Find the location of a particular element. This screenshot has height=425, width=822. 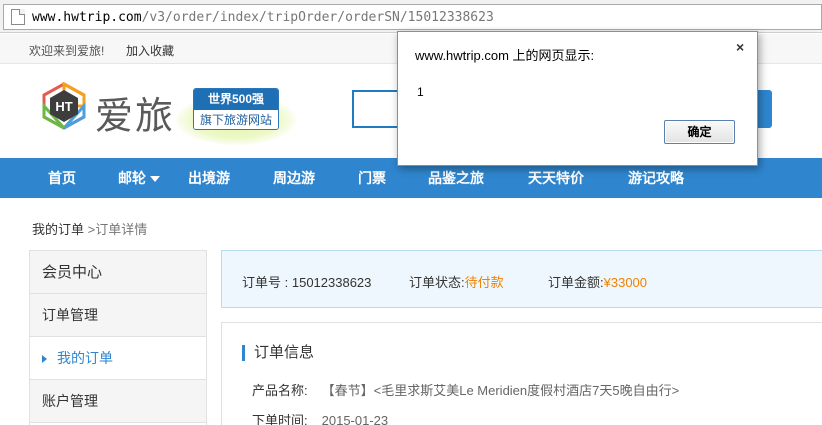

sidebar-group-orders: 订单管理 is located at coordinates (118, 315).